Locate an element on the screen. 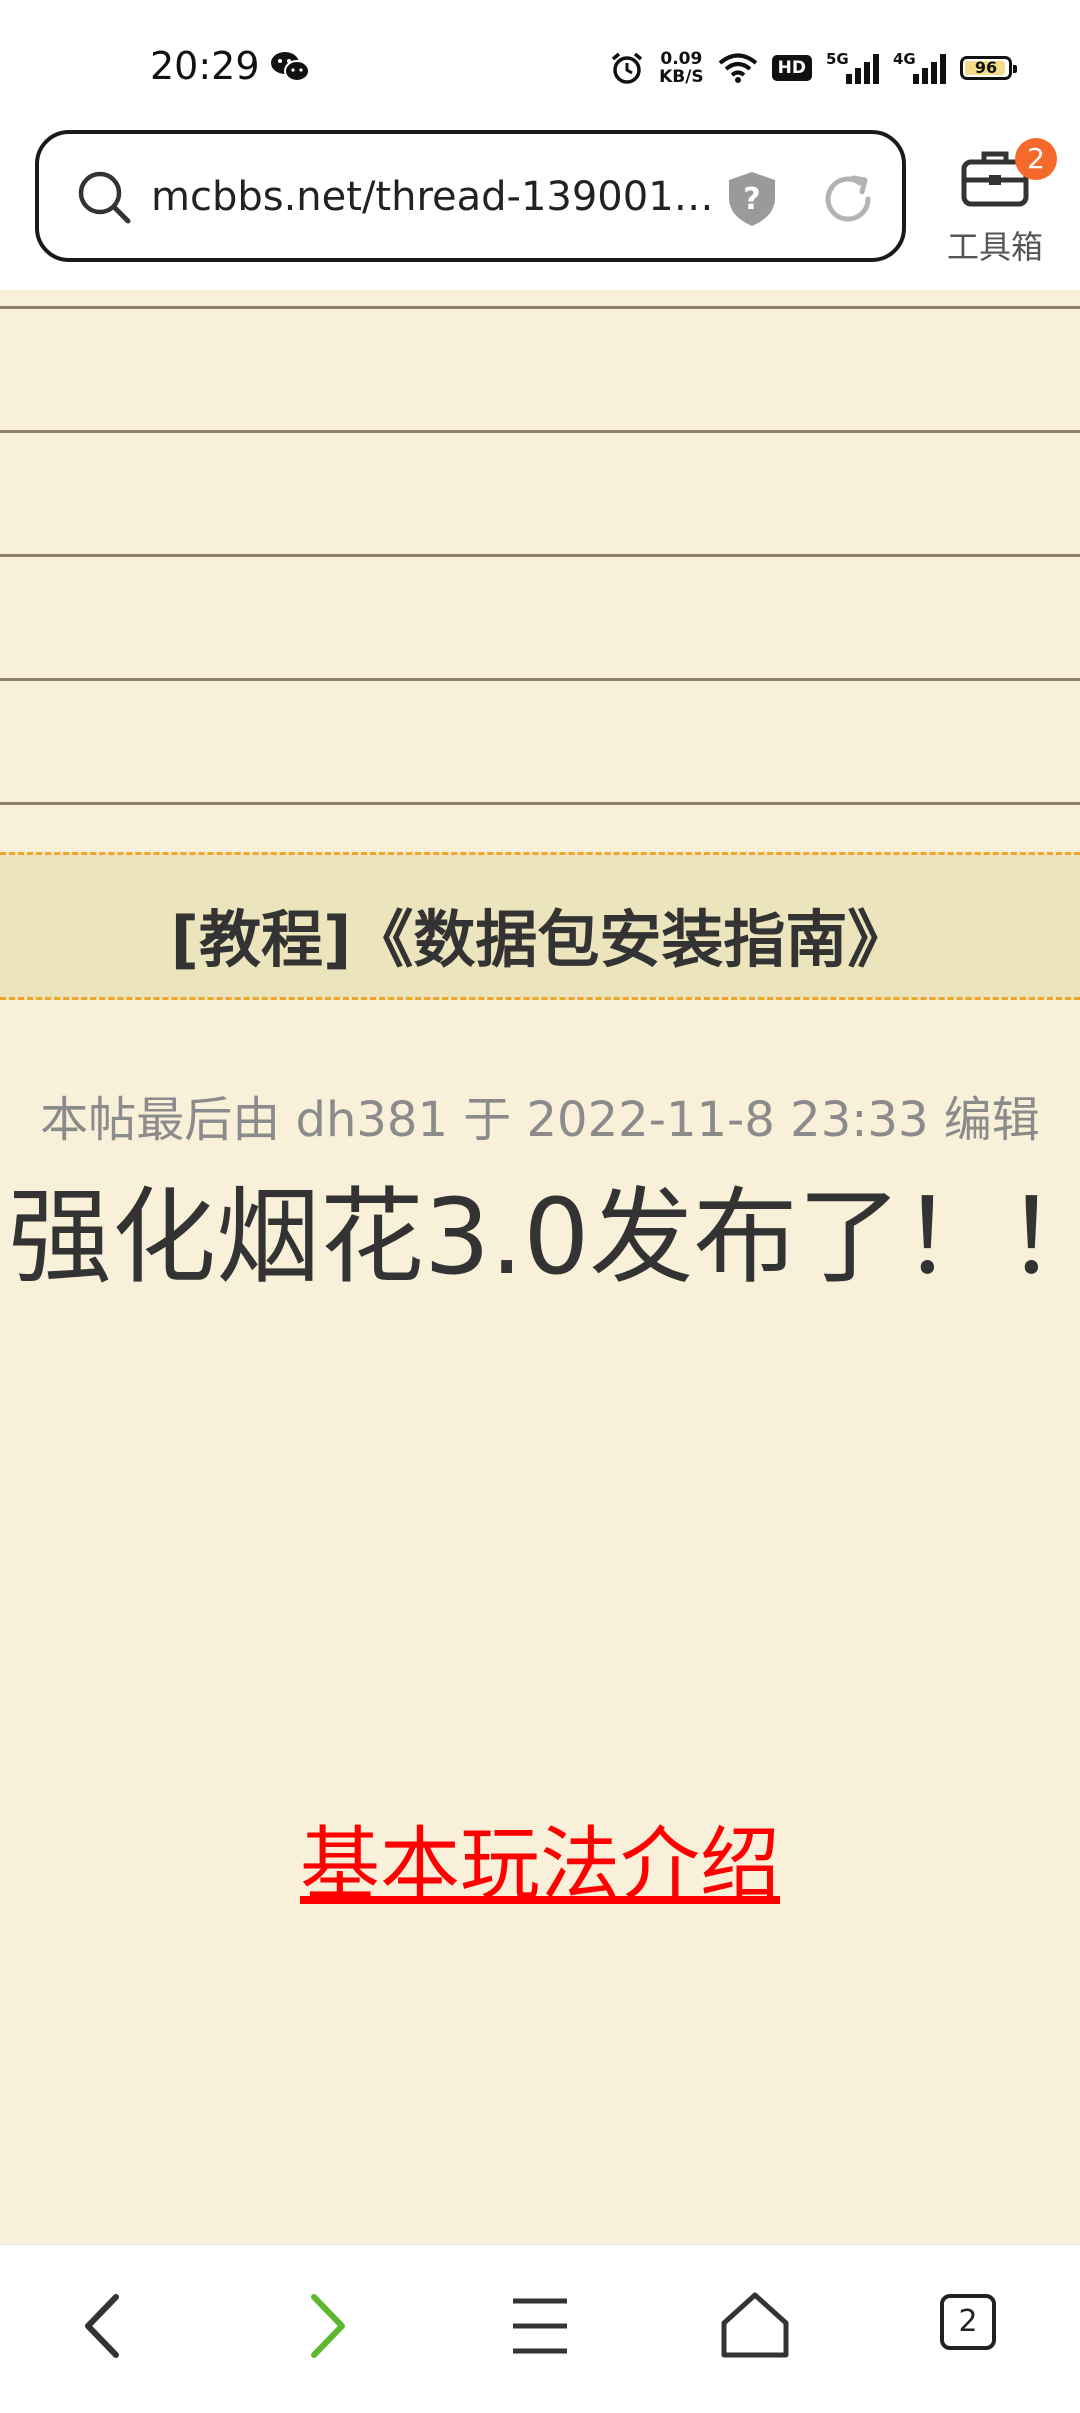  battery-indicator: 96 is located at coordinates (988, 68).